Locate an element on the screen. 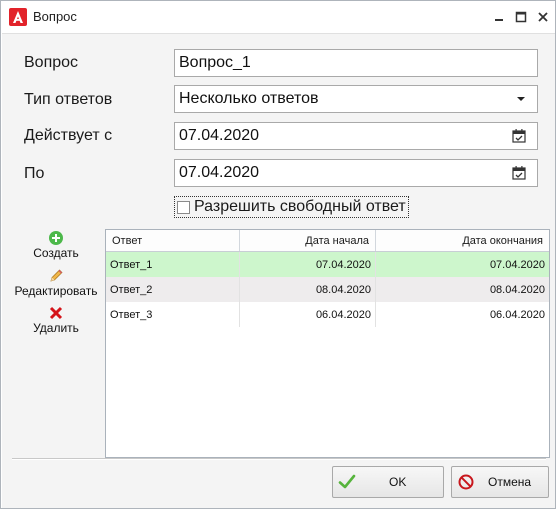 This screenshot has width=556, height=509. delete-button-label: Удалить is located at coordinates (56, 328).